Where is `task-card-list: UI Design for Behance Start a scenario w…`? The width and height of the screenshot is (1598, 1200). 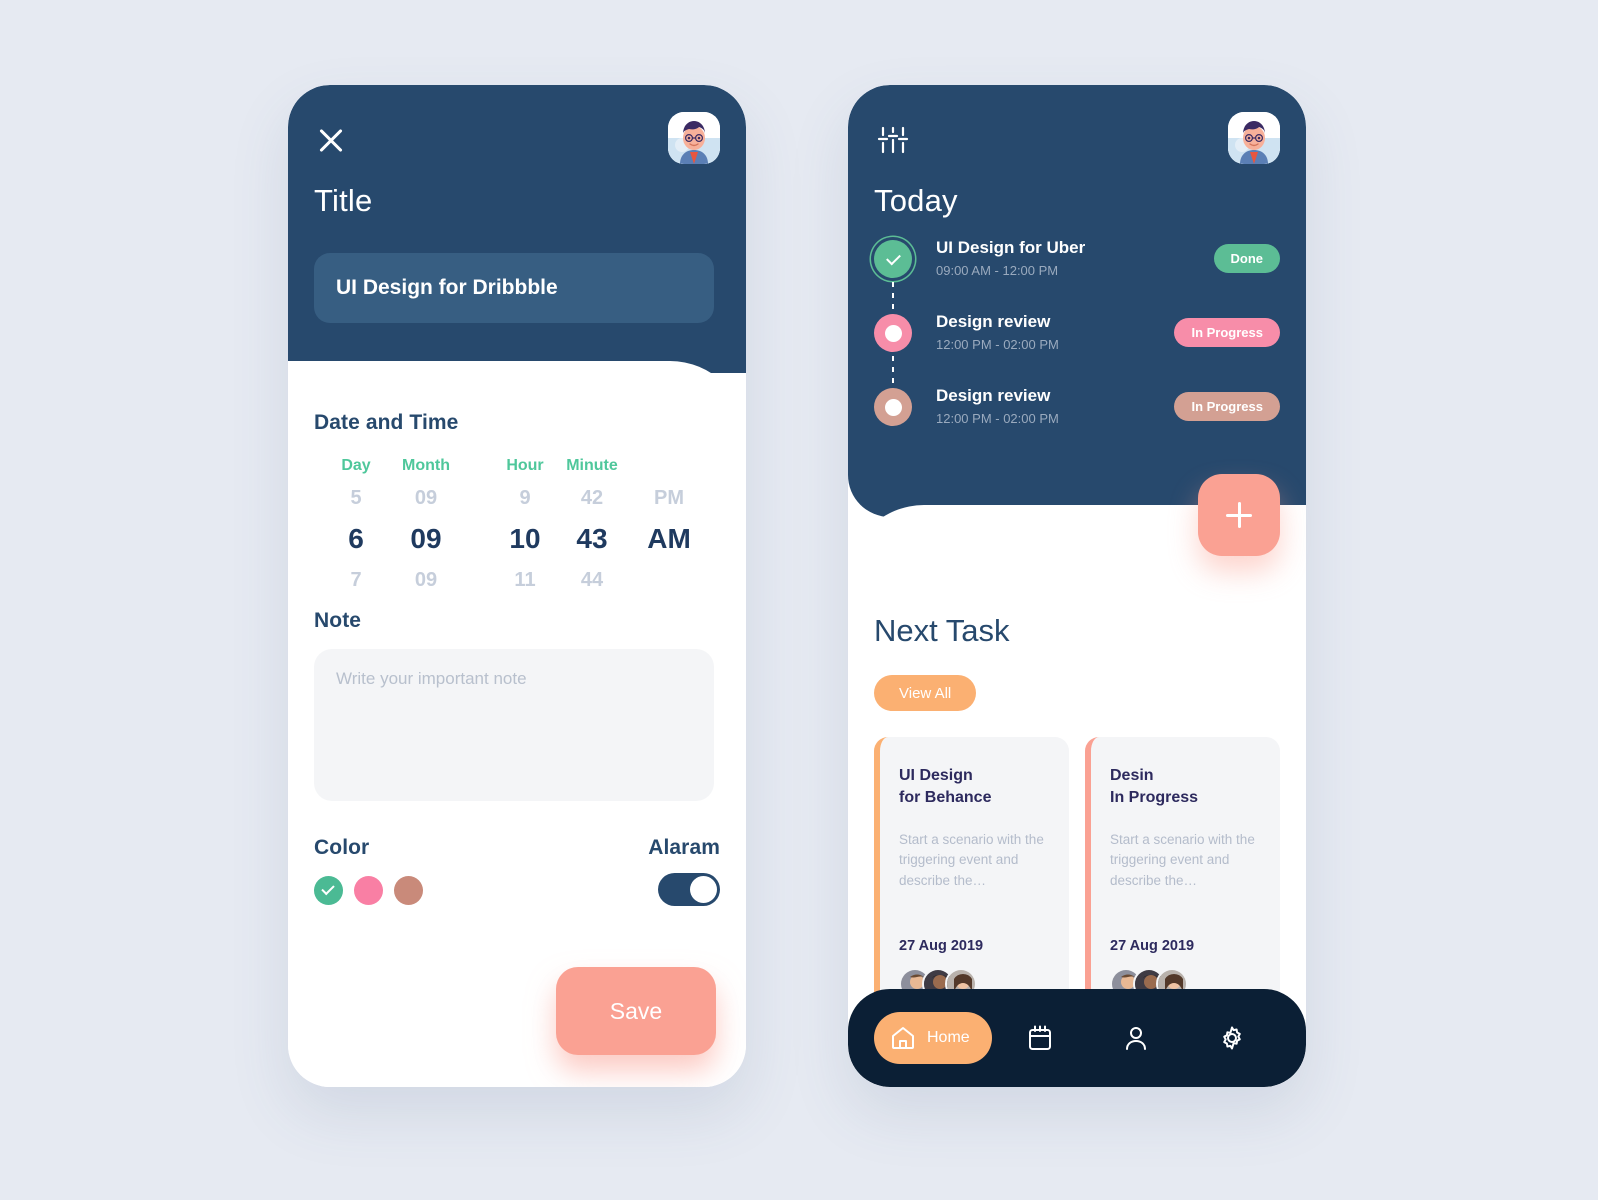
task-card-list: UI Design for Behance Start a scenario w… is located at coordinates (1077, 879).